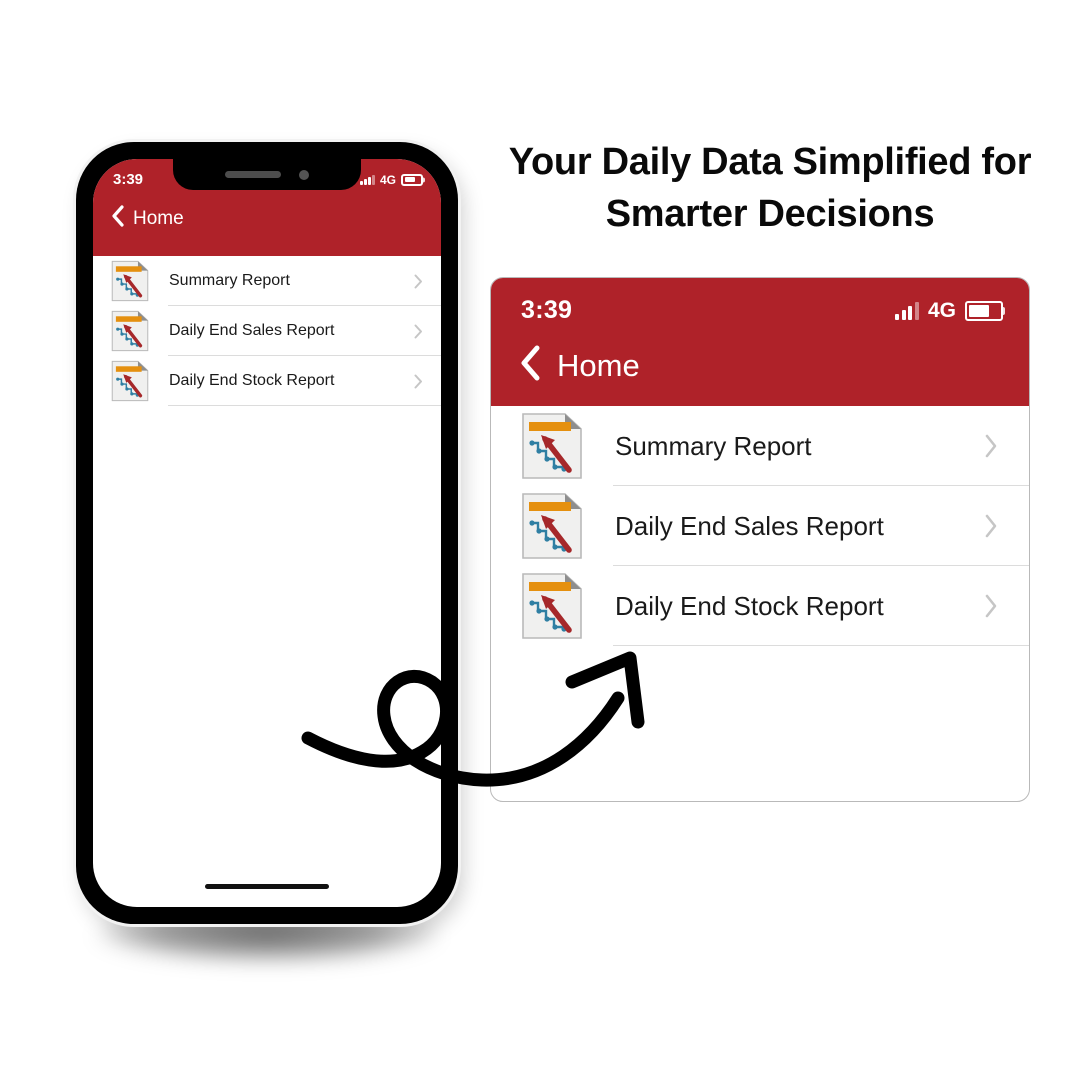 Image resolution: width=1080 pixels, height=1080 pixels. Describe the element at coordinates (490, 720) in the screenshot. I see `curved-looping-arrow` at that location.